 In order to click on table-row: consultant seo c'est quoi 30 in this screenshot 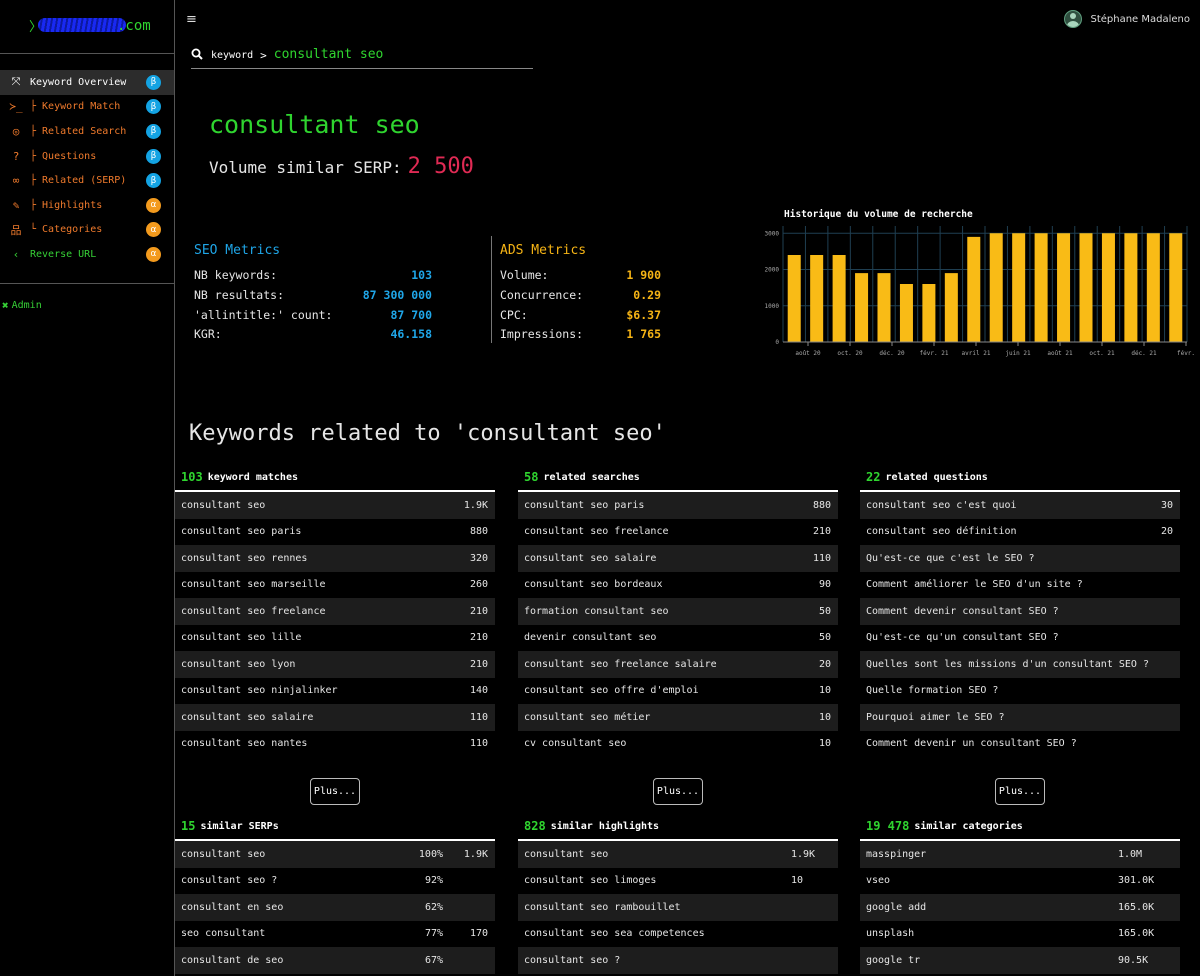, I will do `click(1020, 505)`.